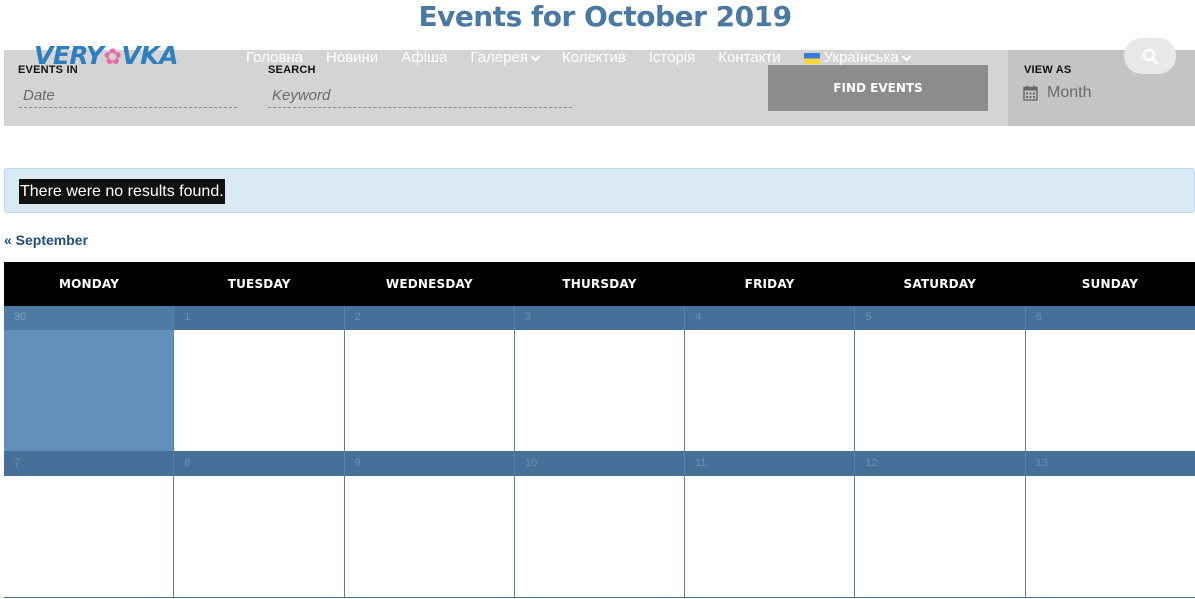 The height and width of the screenshot is (599, 1195). What do you see at coordinates (940, 284) in the screenshot?
I see `weekday-header: SATURDAY` at bounding box center [940, 284].